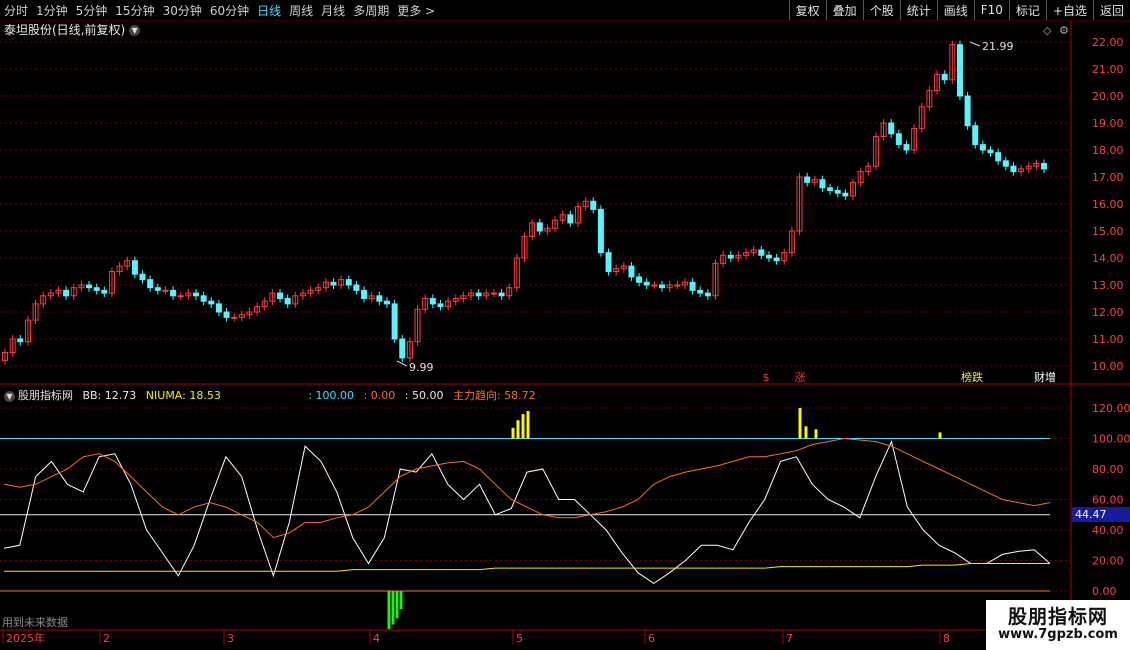 This screenshot has width=1130, height=650. What do you see at coordinates (269, 10) in the screenshot?
I see `period-tab-6: 日线` at bounding box center [269, 10].